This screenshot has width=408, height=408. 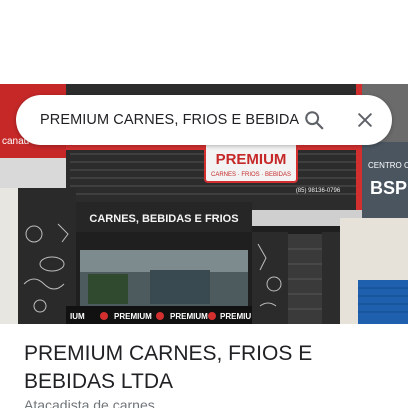 I want to click on banner-text-3: PREMIUM, so click(x=189, y=316).